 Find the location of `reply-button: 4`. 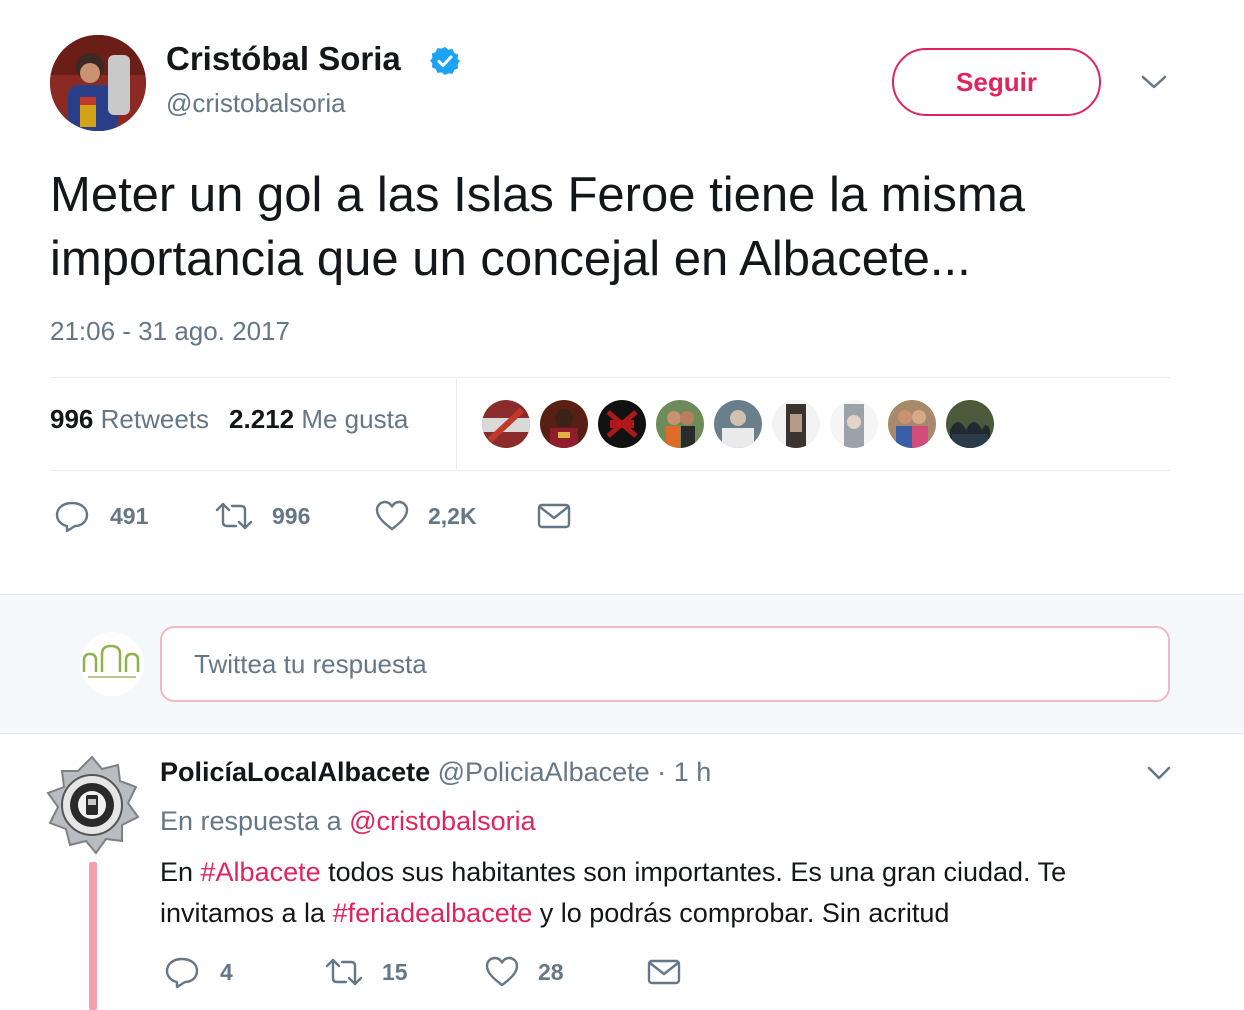

reply-button: 4 is located at coordinates (244, 972).